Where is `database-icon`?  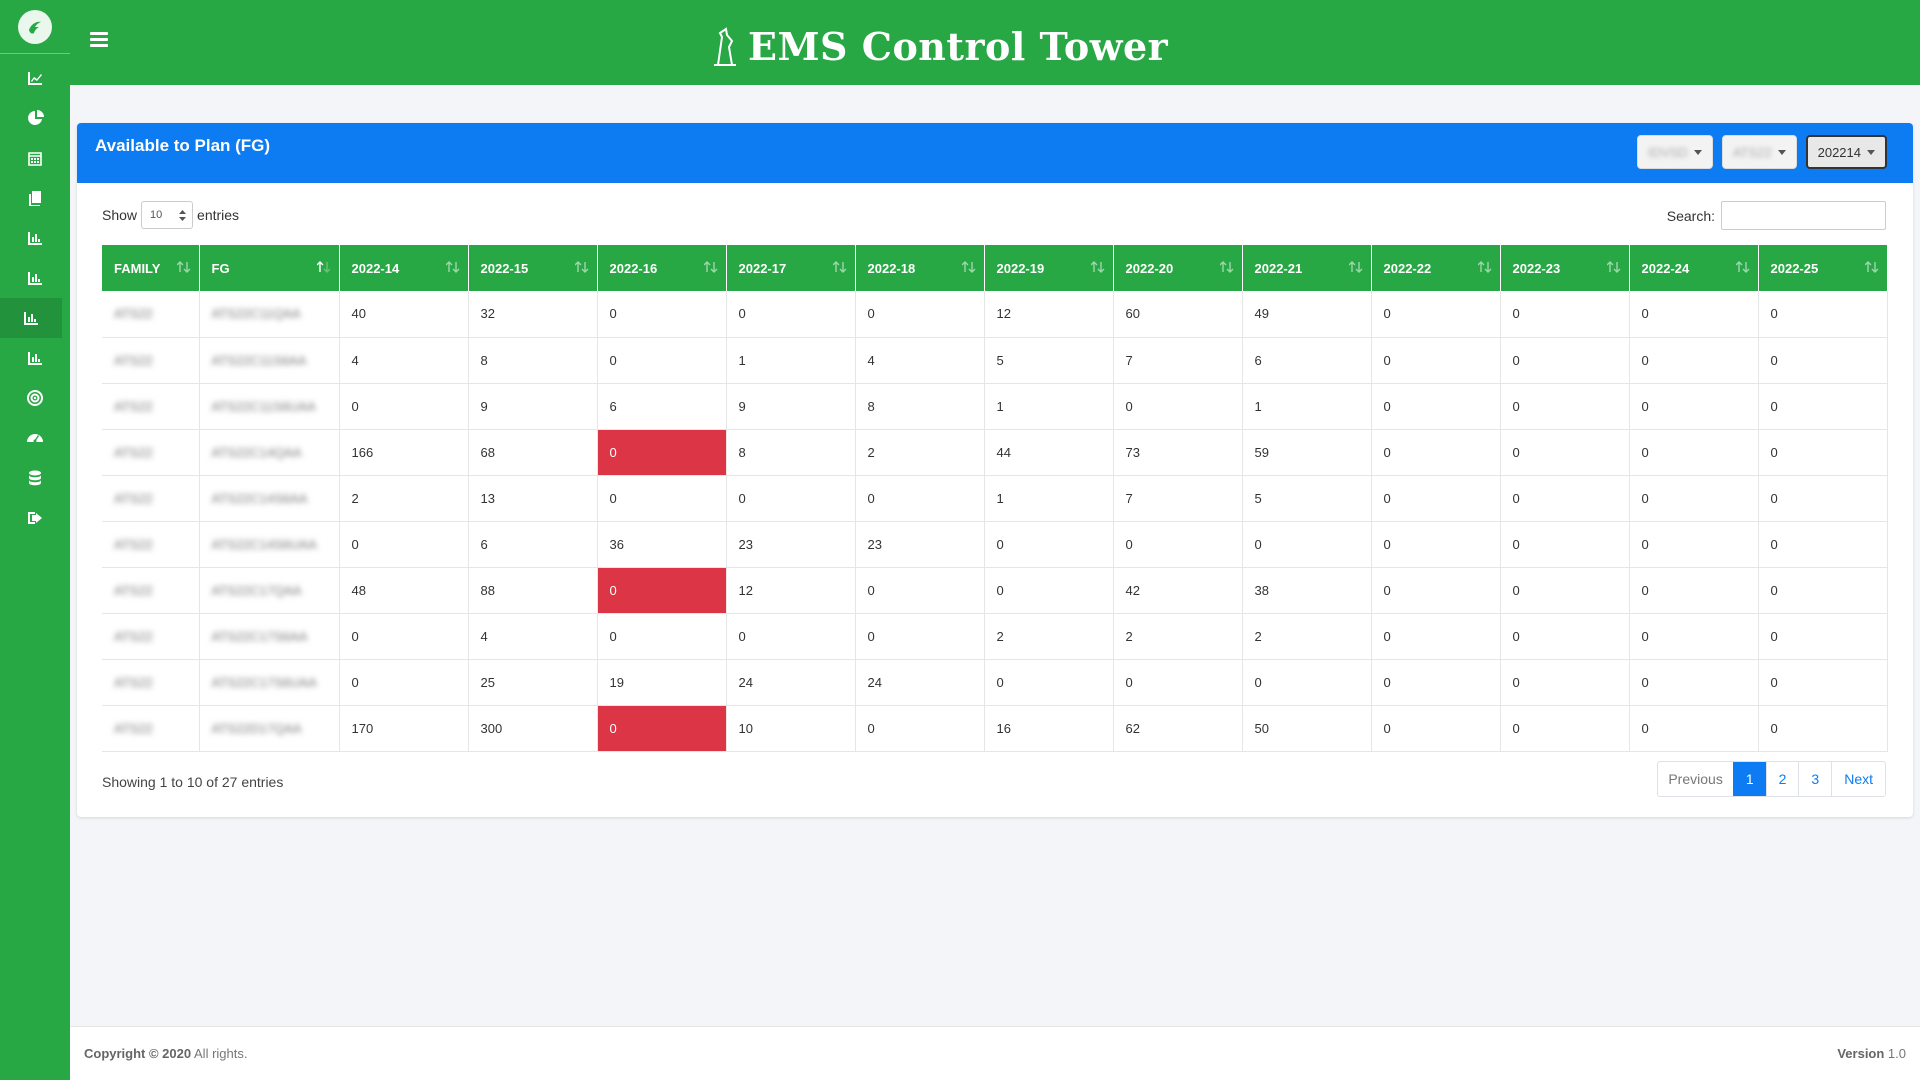 database-icon is located at coordinates (35, 478).